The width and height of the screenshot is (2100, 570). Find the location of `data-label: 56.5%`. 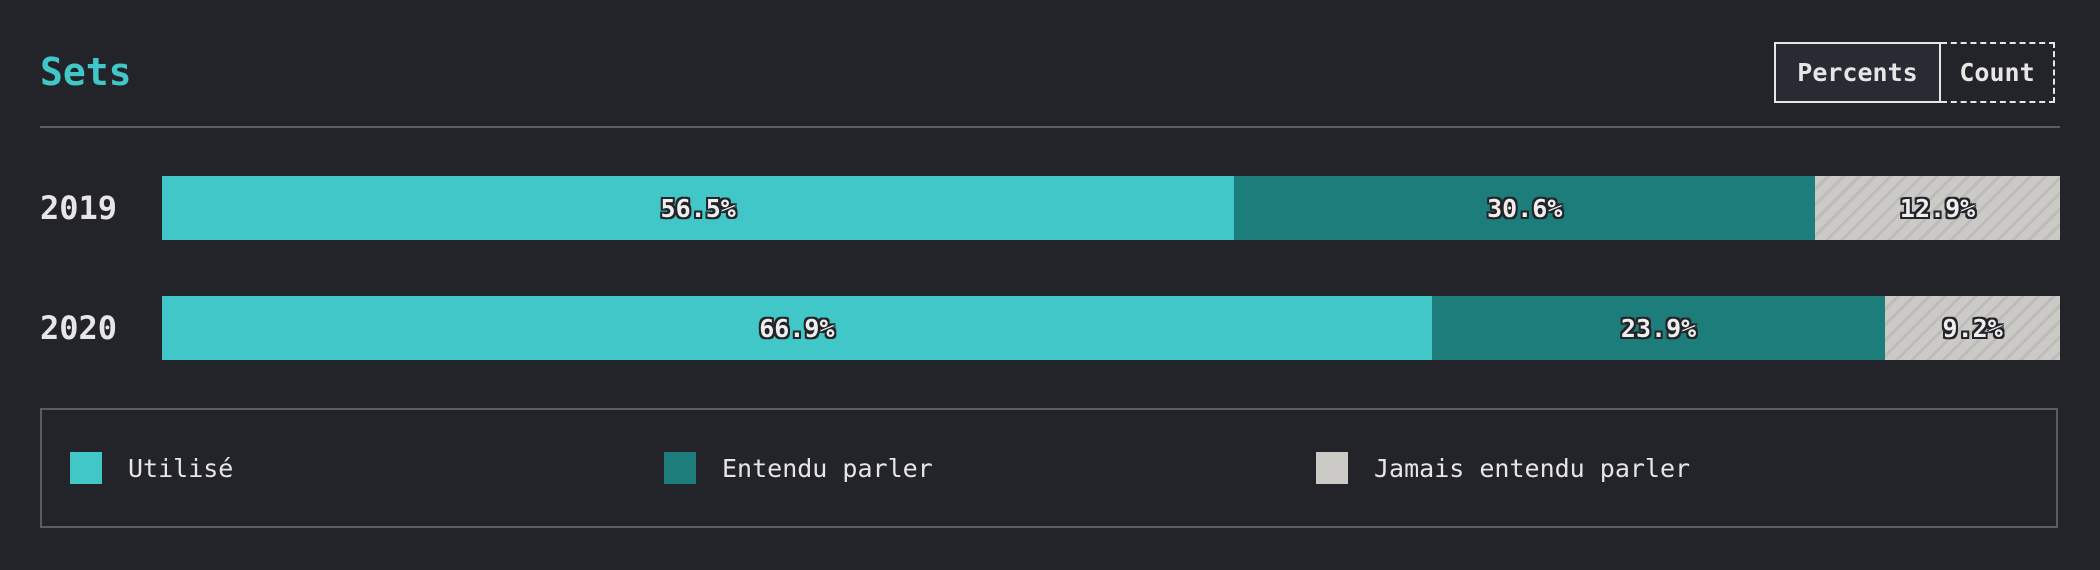

data-label: 56.5% is located at coordinates (698, 208).